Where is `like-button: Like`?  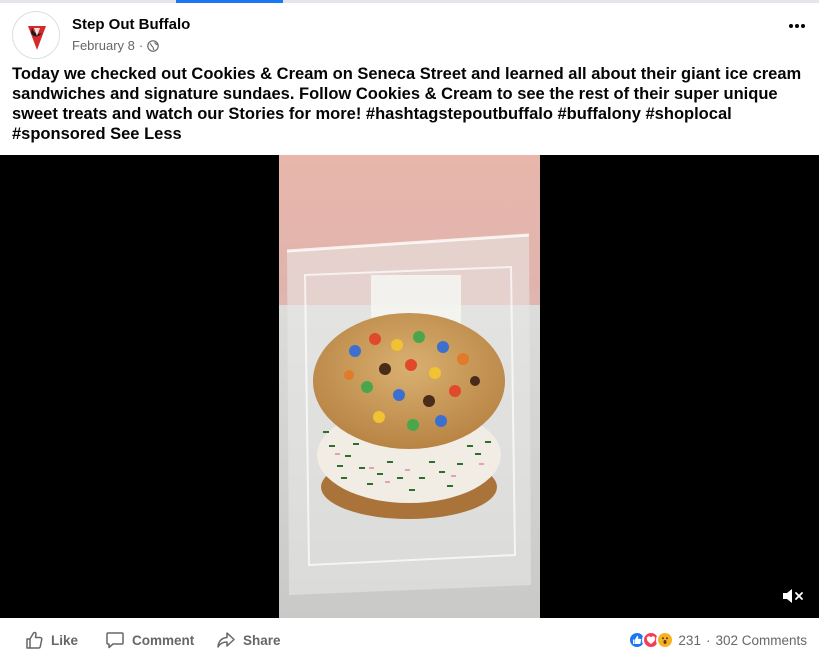
like-button: Like is located at coordinates (51, 640).